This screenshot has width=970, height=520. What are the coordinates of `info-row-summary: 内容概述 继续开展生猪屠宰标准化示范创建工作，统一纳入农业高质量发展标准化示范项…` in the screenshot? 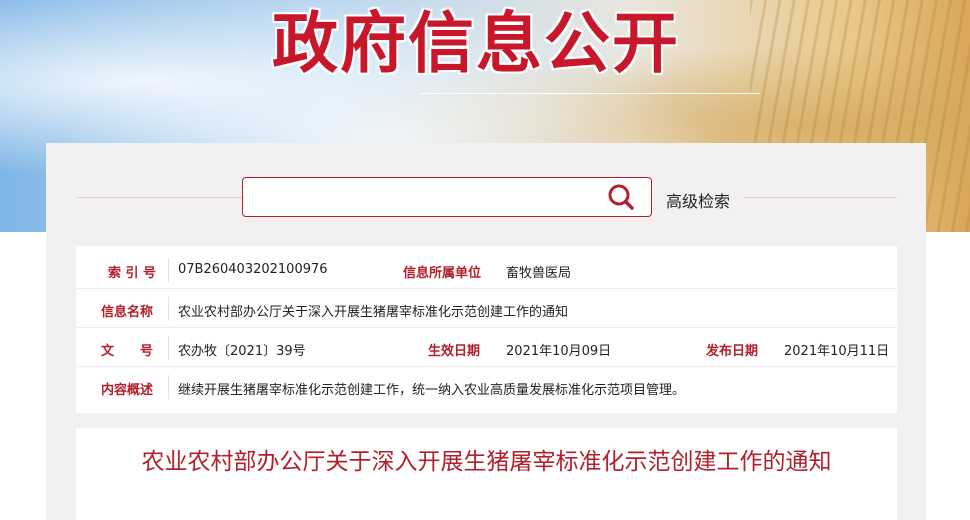 It's located at (486, 387).